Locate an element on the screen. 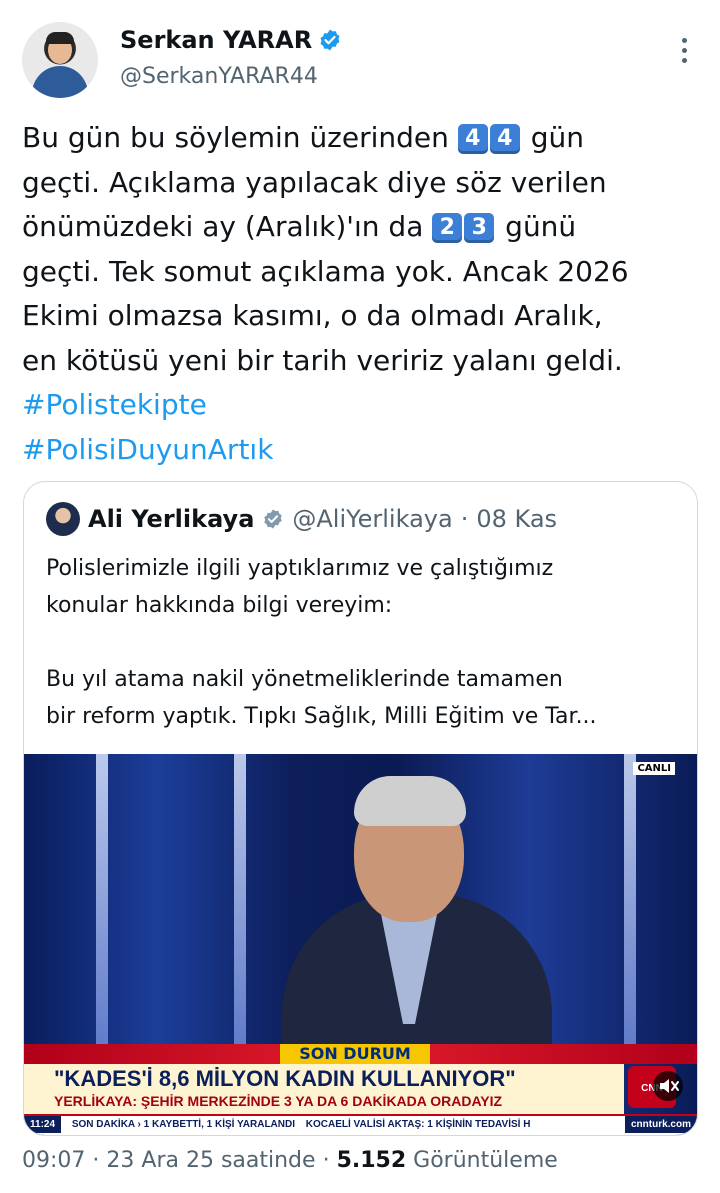  keycap-digit-icon: 2 is located at coordinates (447, 228).